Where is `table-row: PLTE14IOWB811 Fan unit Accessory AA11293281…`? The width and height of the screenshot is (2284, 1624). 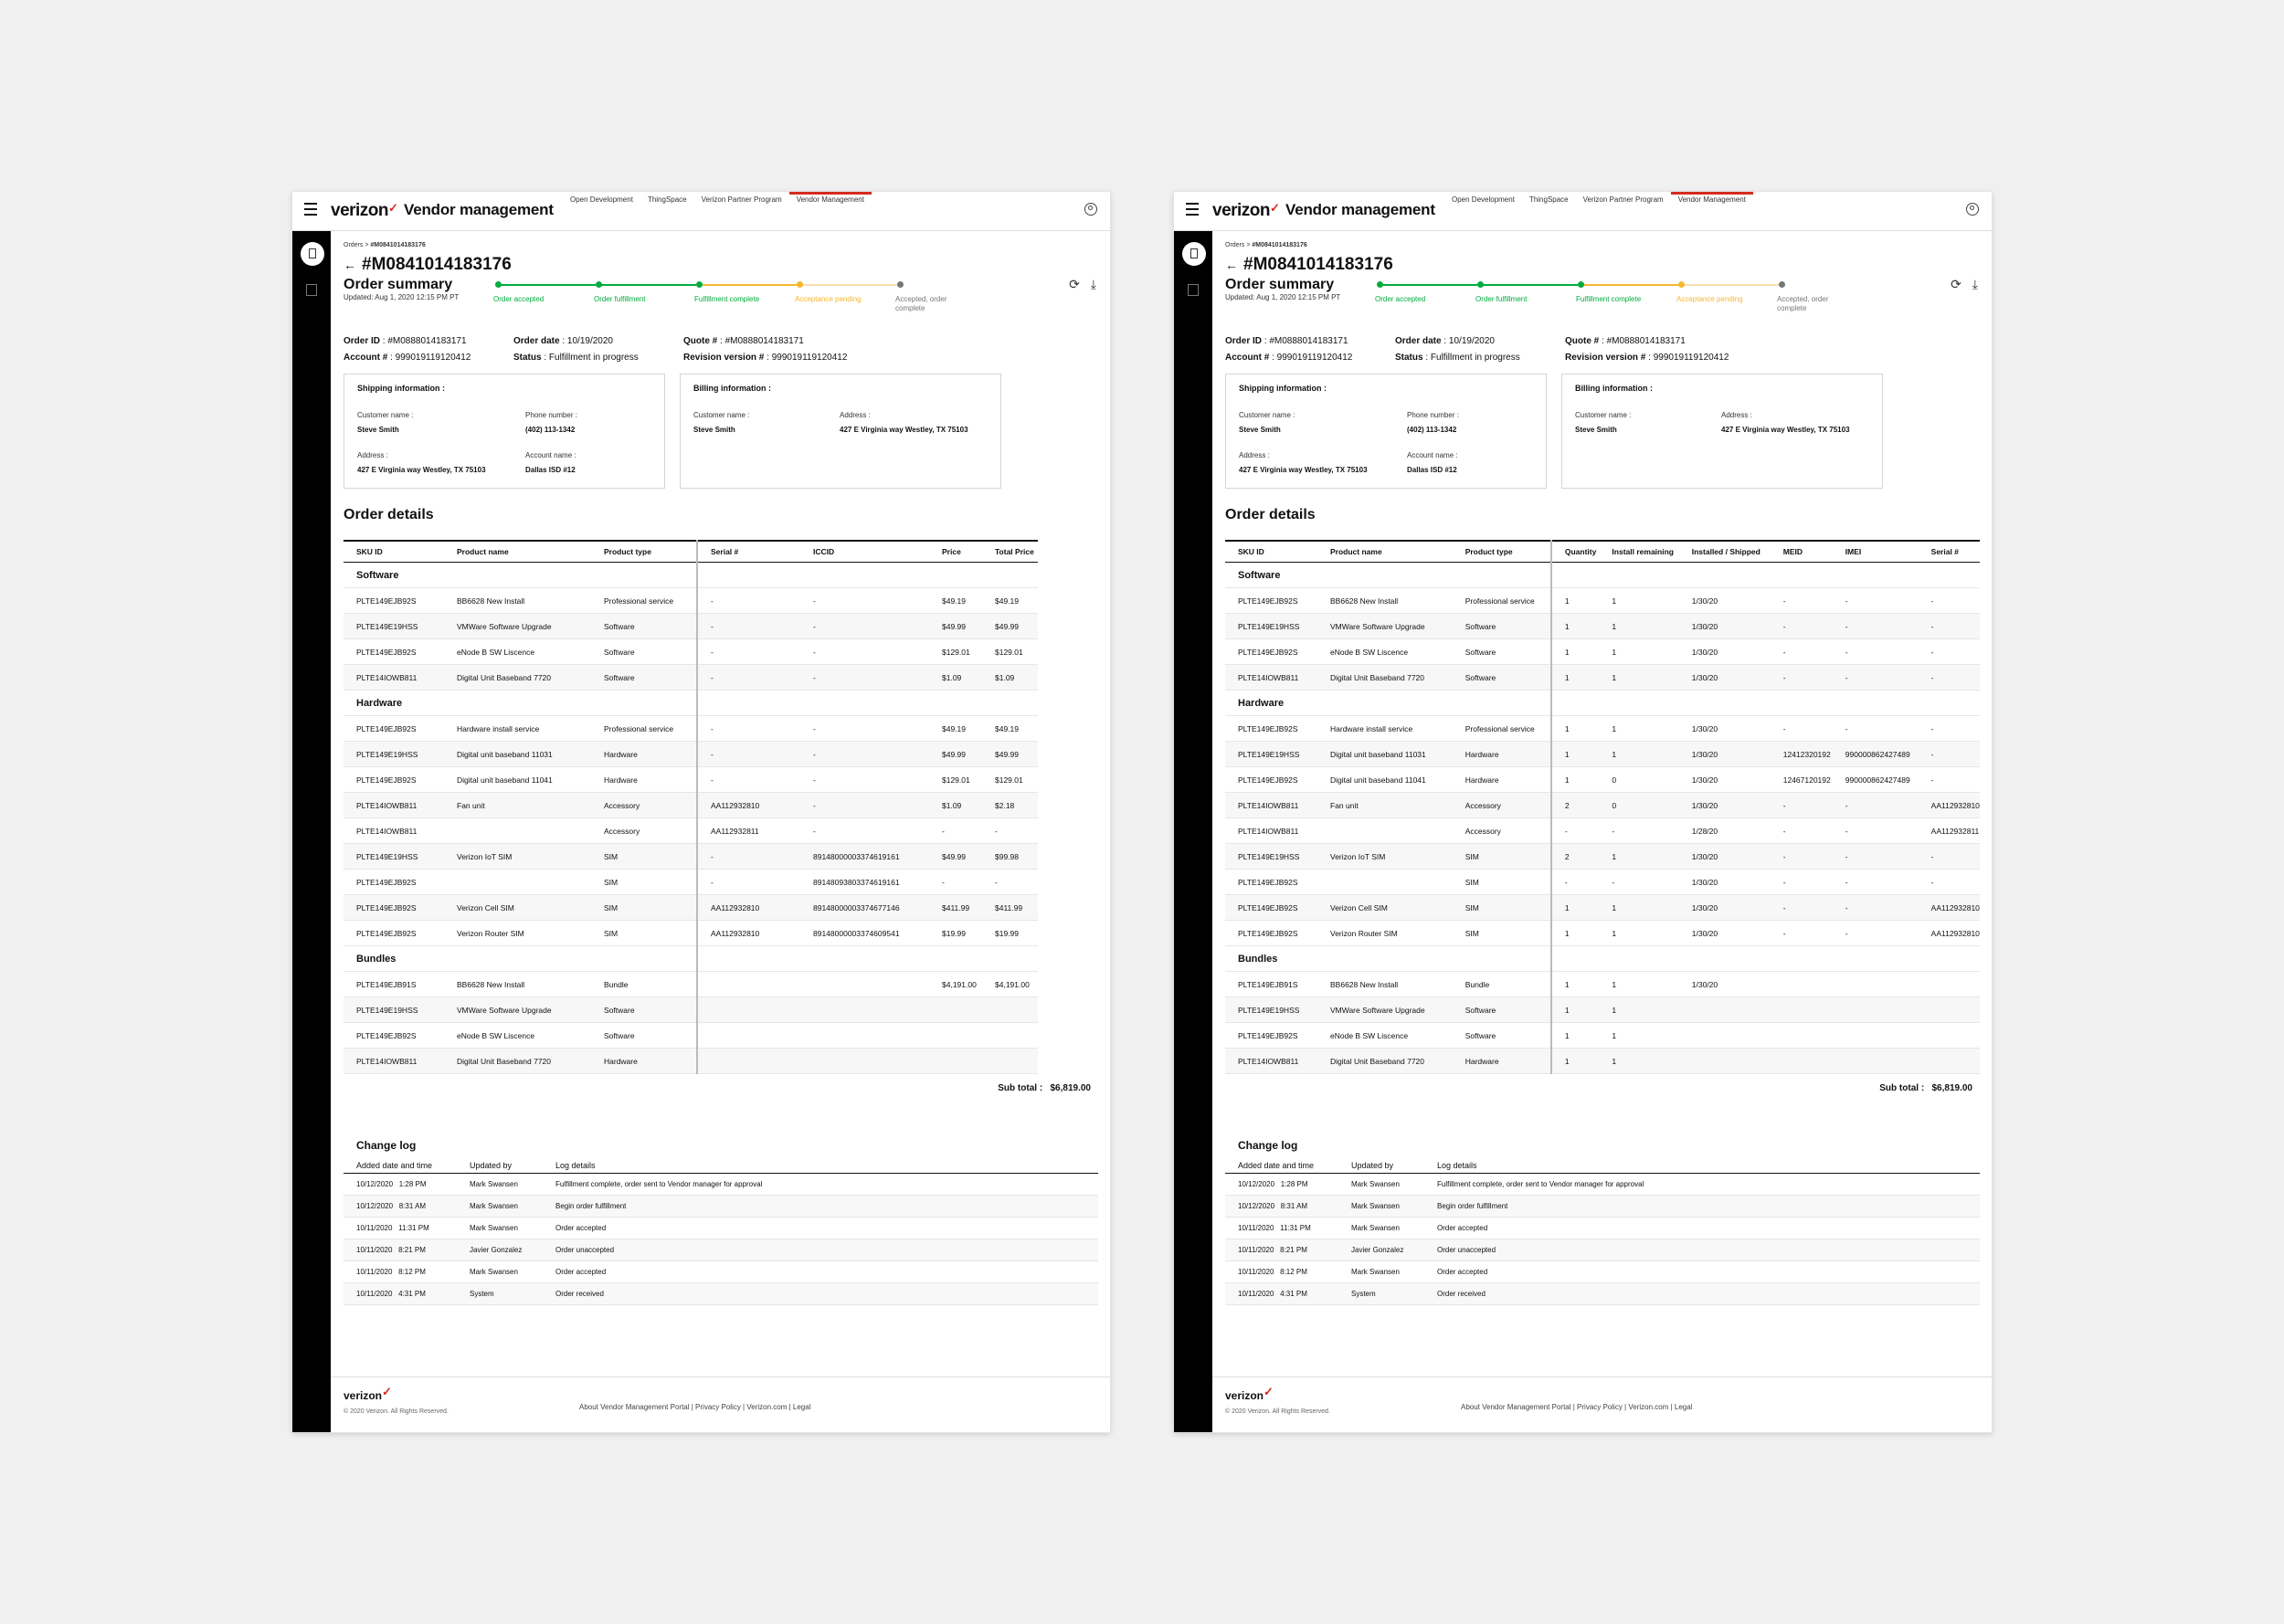 table-row: PLTE14IOWB811 Fan unit Accessory AA11293281… is located at coordinates (691, 805).